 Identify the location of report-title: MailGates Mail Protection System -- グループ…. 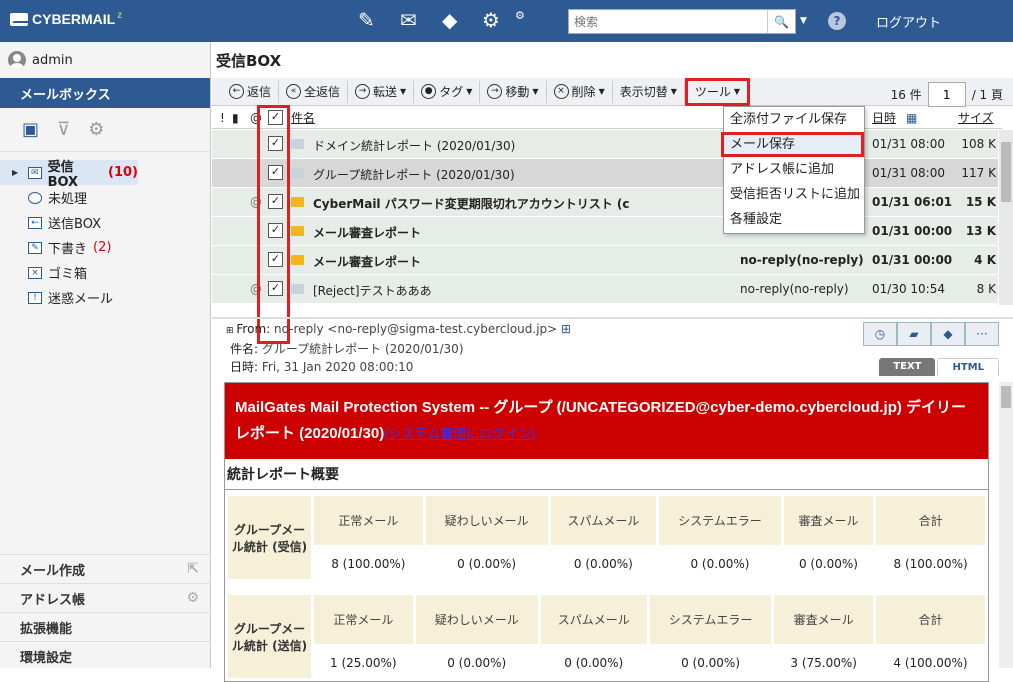
(606, 421).